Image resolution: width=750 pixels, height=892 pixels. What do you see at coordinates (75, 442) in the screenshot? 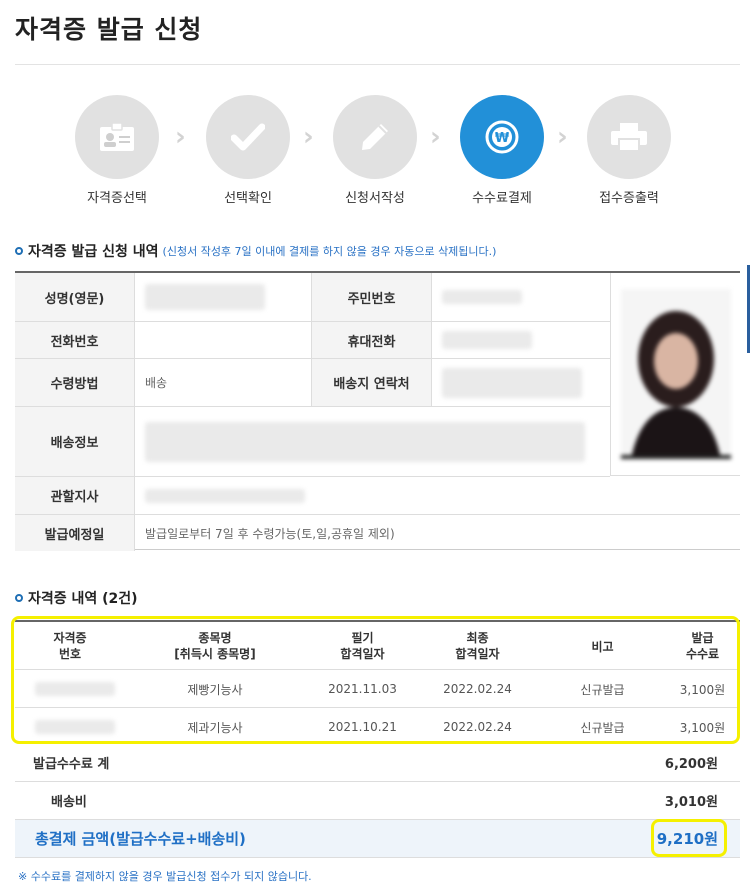
I see `label-delivery-info: 배송정보` at bounding box center [75, 442].